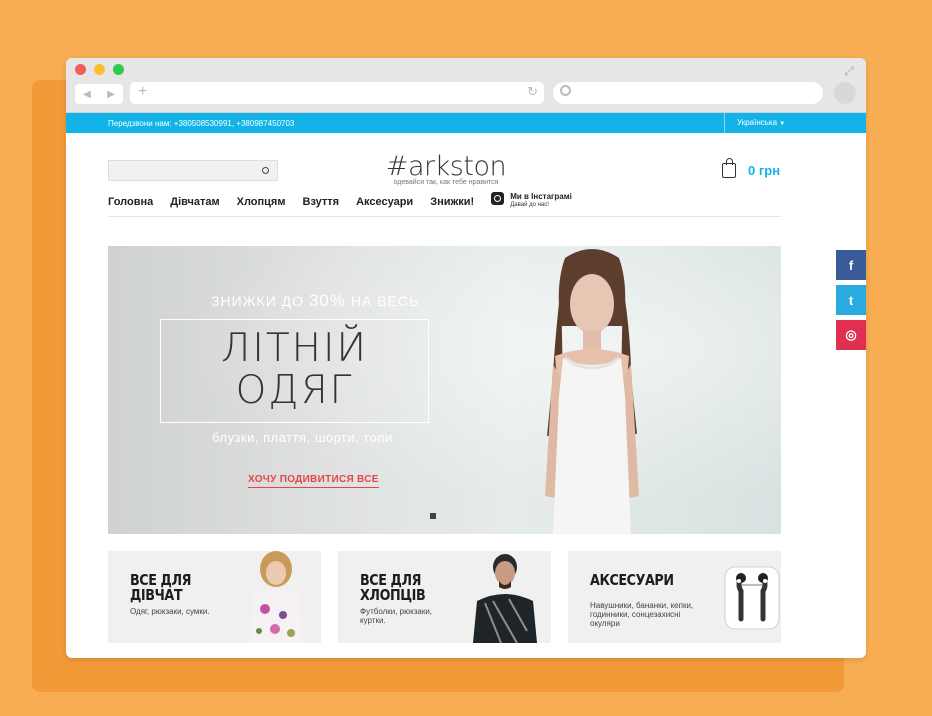 The image size is (932, 716). Describe the element at coordinates (87, 94) in the screenshot. I see `back-arrow-icon: ◀` at that location.